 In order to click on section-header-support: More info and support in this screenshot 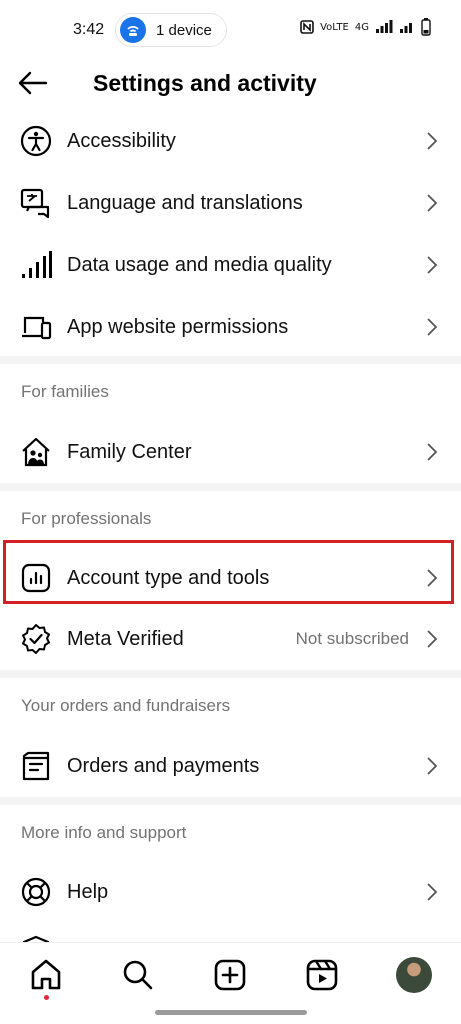, I will do `click(104, 832)`.